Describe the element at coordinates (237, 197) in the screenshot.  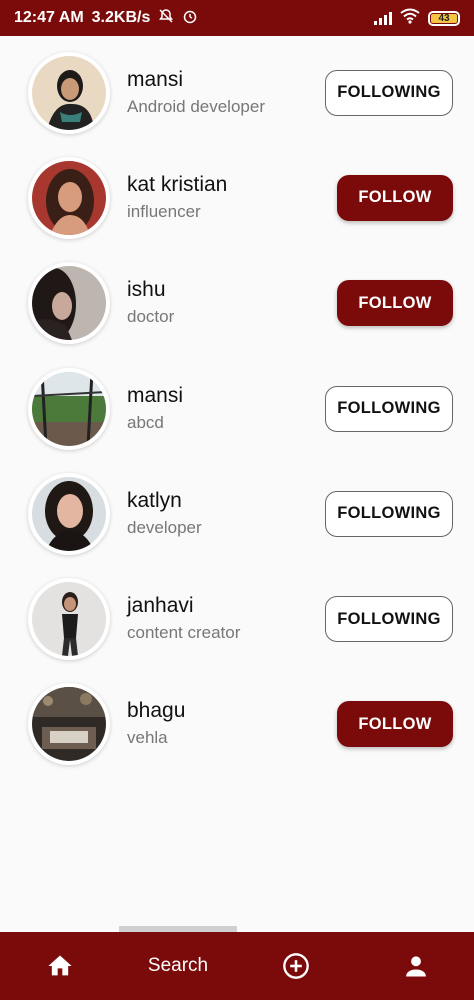
I see `list-item: kat kristian influencer FOLLOW` at that location.